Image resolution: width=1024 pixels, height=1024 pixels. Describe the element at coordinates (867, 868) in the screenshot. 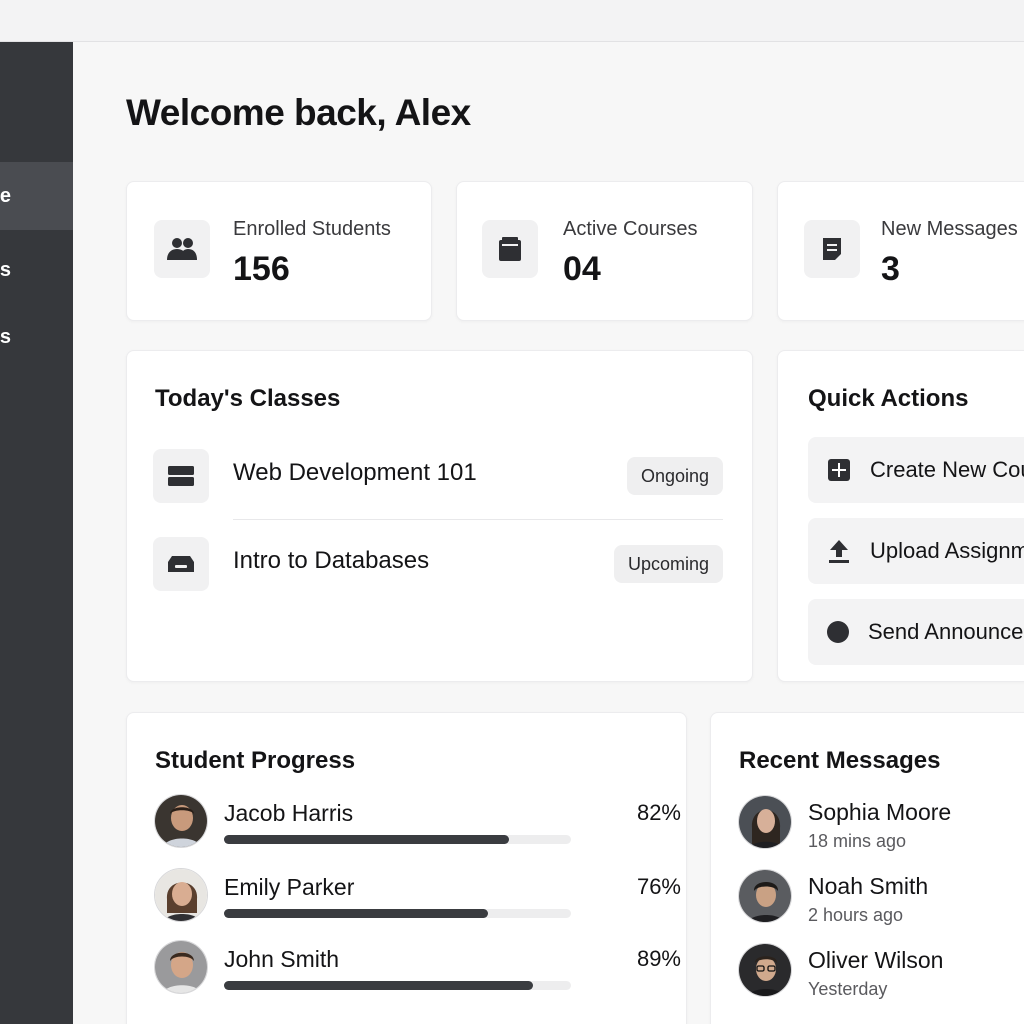

I see `recent-messages-card: Recent Messages Sophia Moore 18 mins ago` at that location.